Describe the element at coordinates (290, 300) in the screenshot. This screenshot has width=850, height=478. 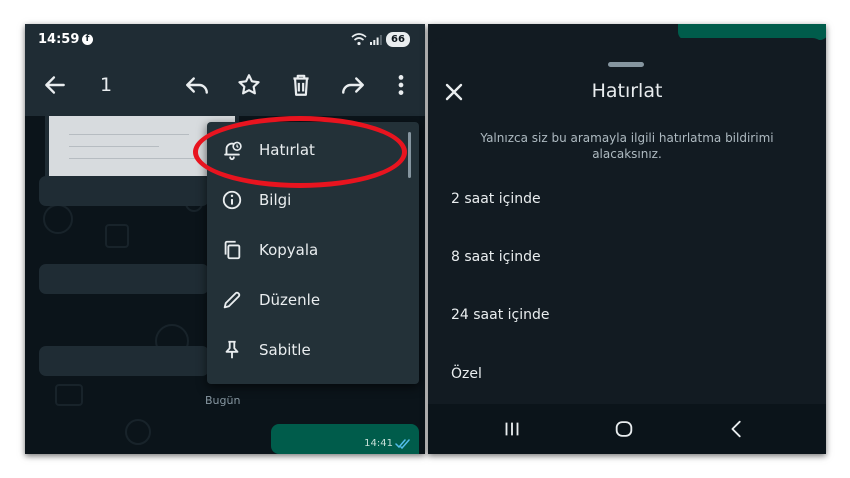
I see `menu-item-label: Düzenle` at that location.